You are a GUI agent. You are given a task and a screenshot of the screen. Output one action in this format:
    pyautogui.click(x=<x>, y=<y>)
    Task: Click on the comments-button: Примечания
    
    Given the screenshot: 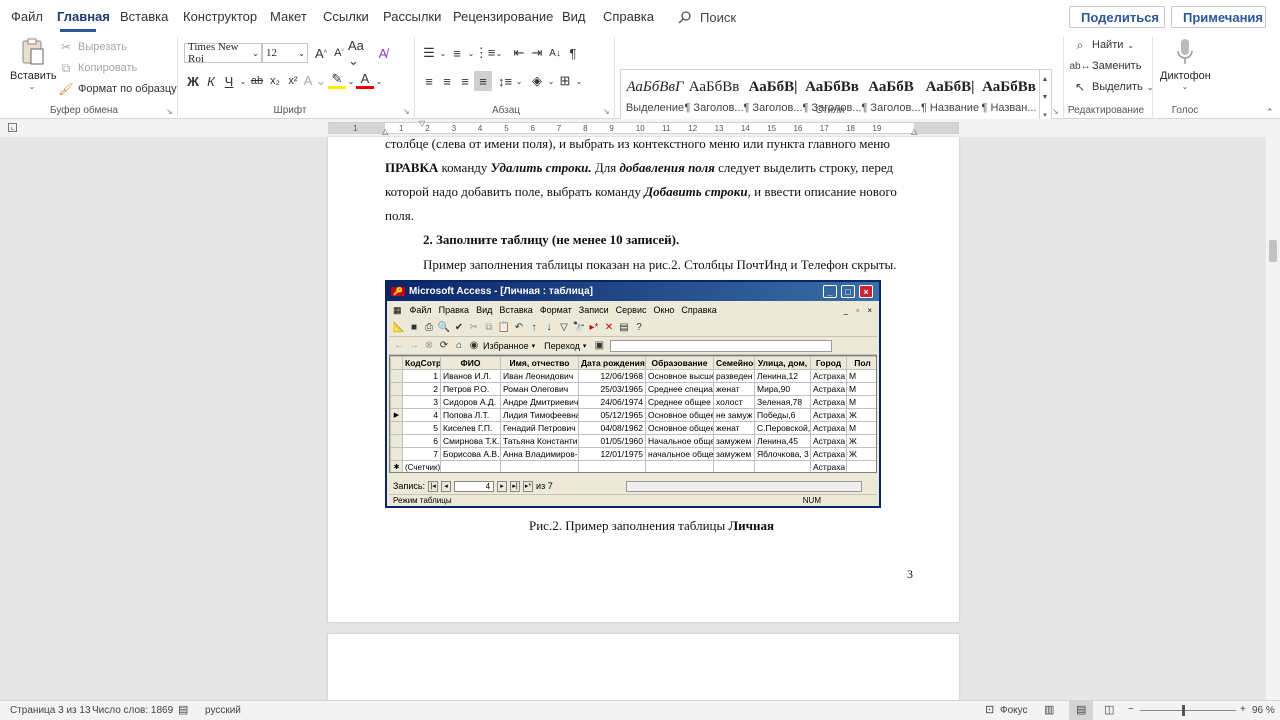 What is the action you would take?
    pyautogui.click(x=1218, y=17)
    